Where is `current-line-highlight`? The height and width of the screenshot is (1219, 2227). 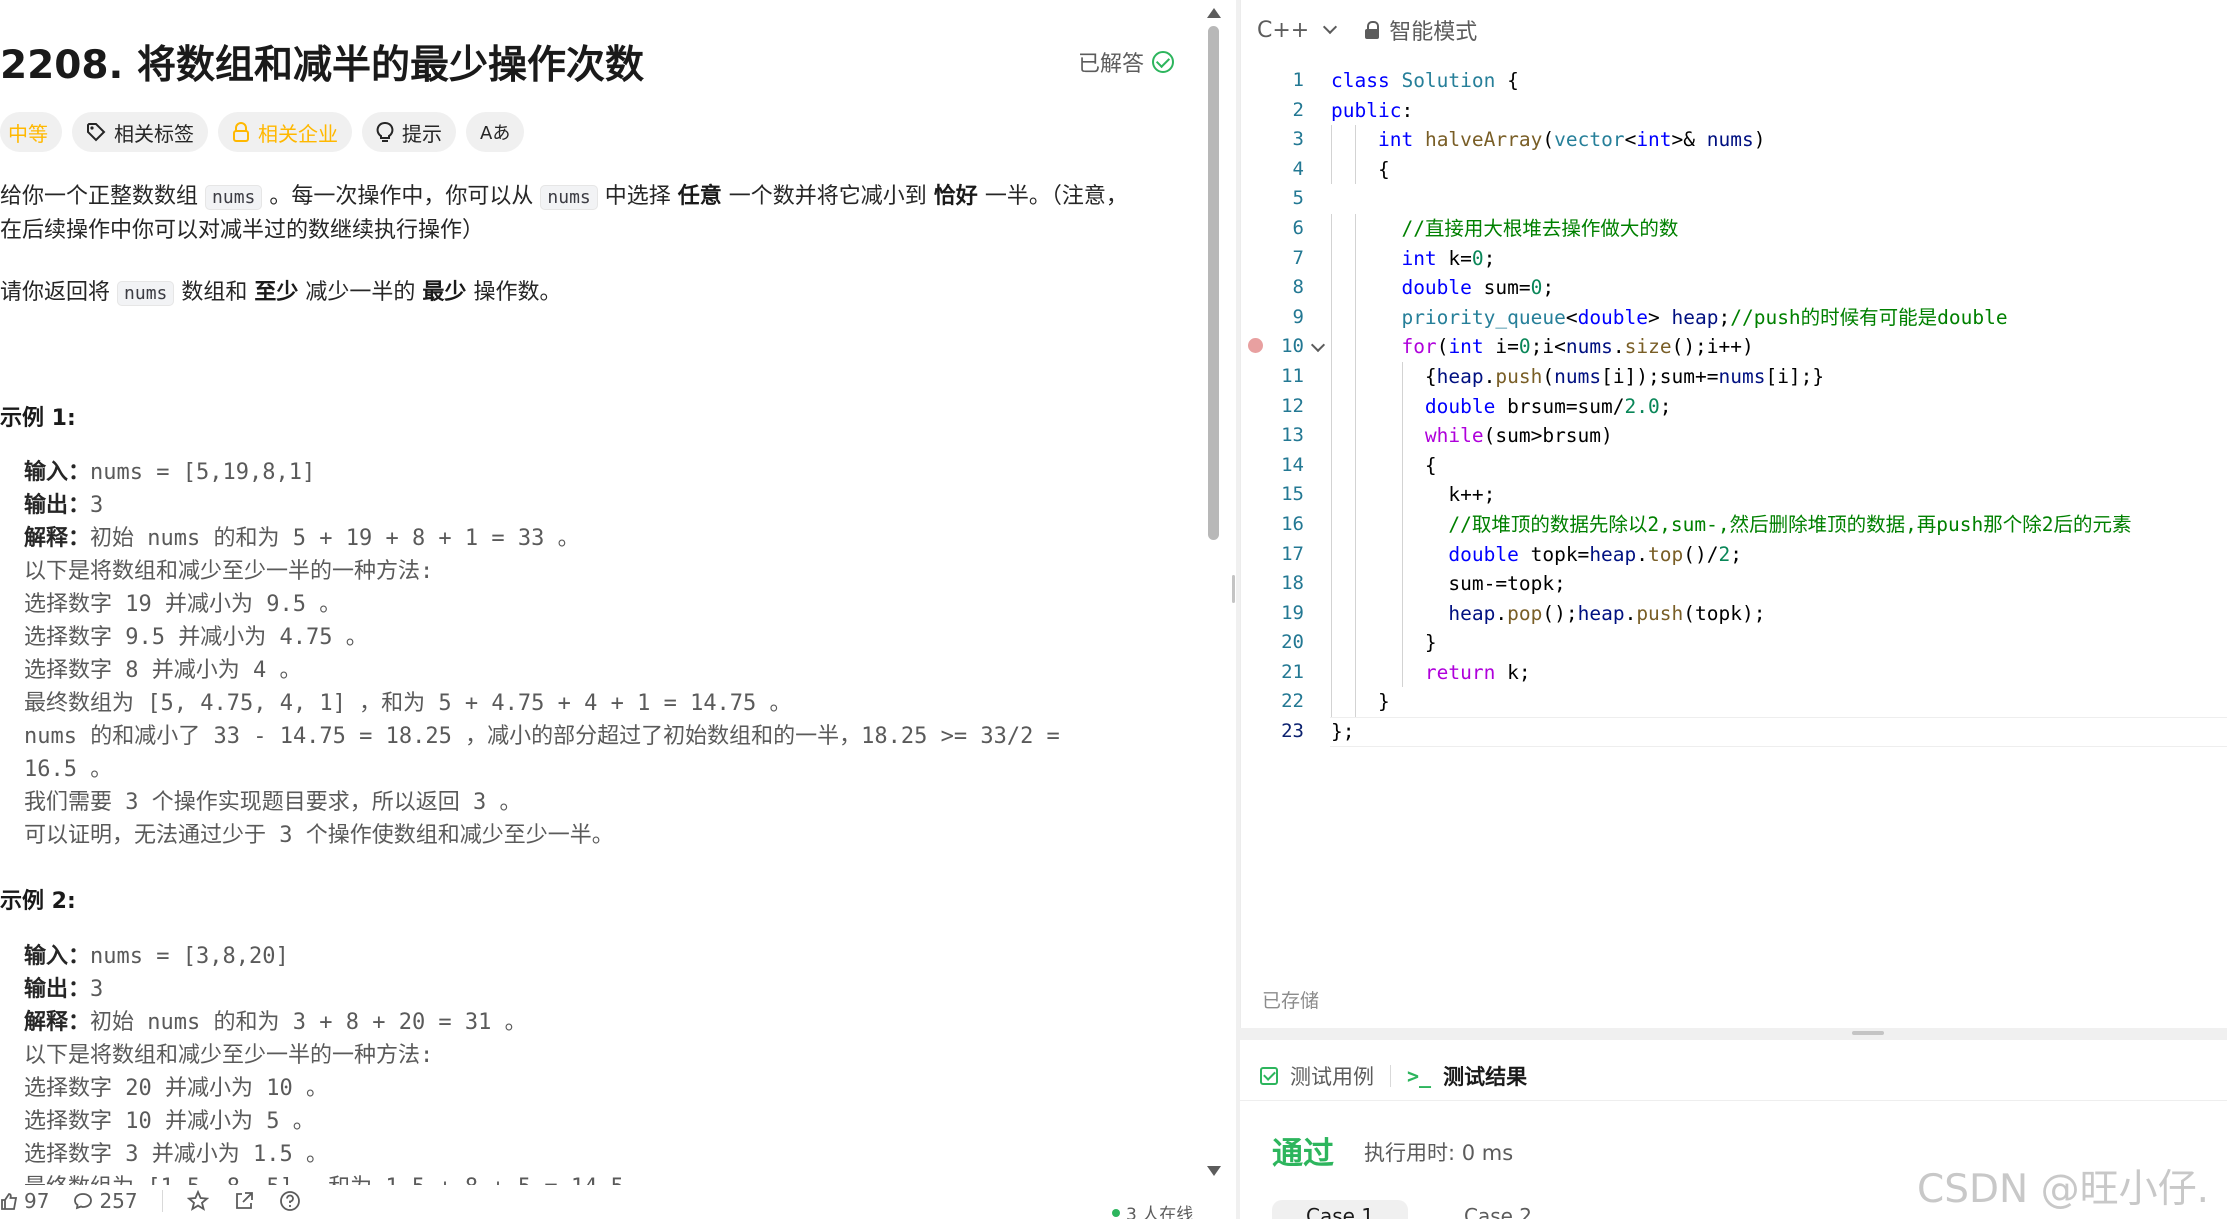
current-line-highlight is located at coordinates (1778, 732).